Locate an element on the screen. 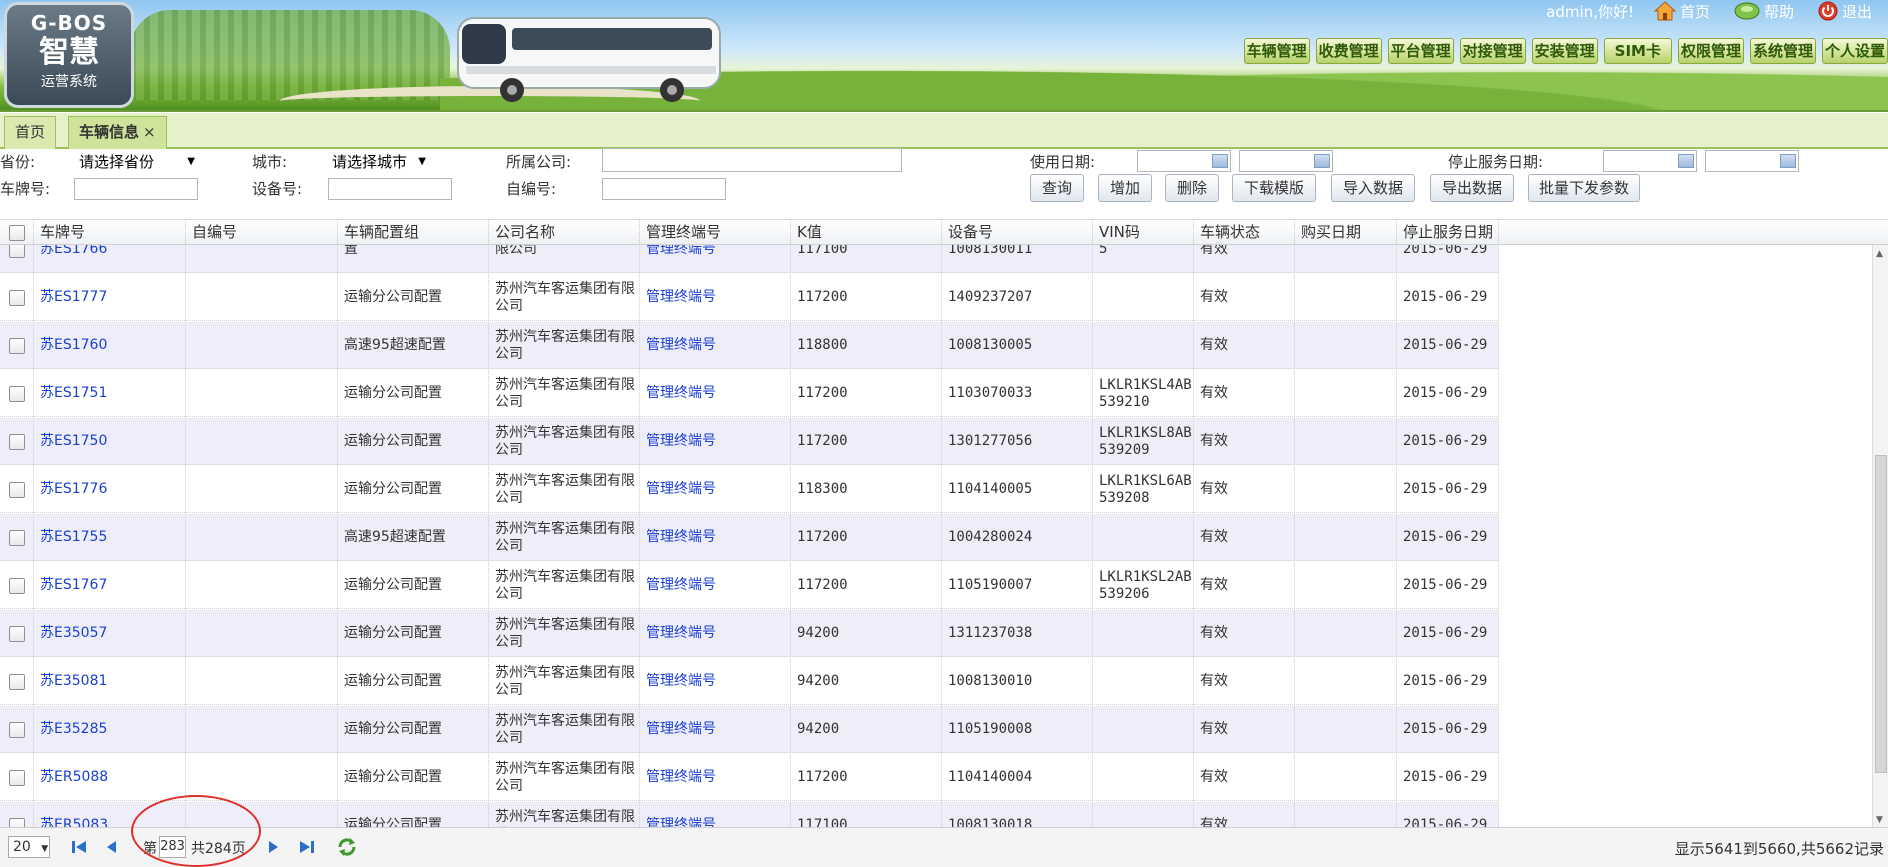 The image size is (1888, 867). cell-plate-link: 苏ES1766 is located at coordinates (73, 251).